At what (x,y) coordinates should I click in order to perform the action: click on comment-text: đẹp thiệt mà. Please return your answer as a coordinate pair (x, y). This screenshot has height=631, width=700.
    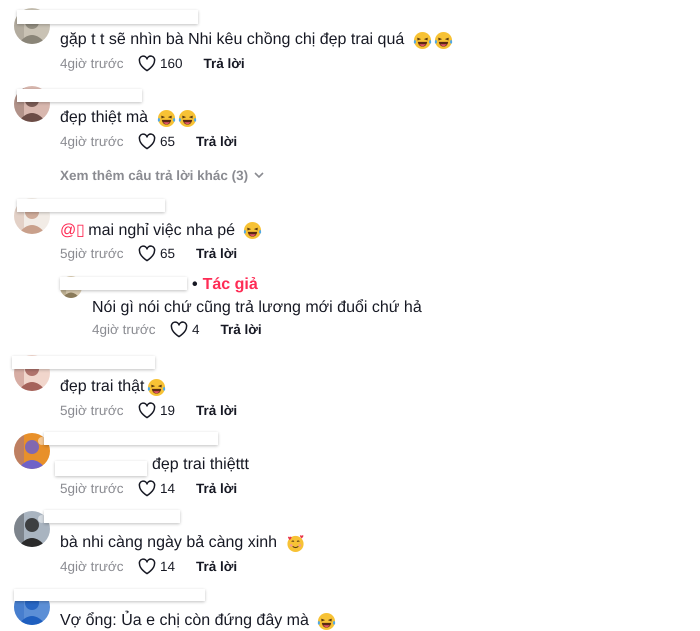
    Looking at the image, I should click on (104, 118).